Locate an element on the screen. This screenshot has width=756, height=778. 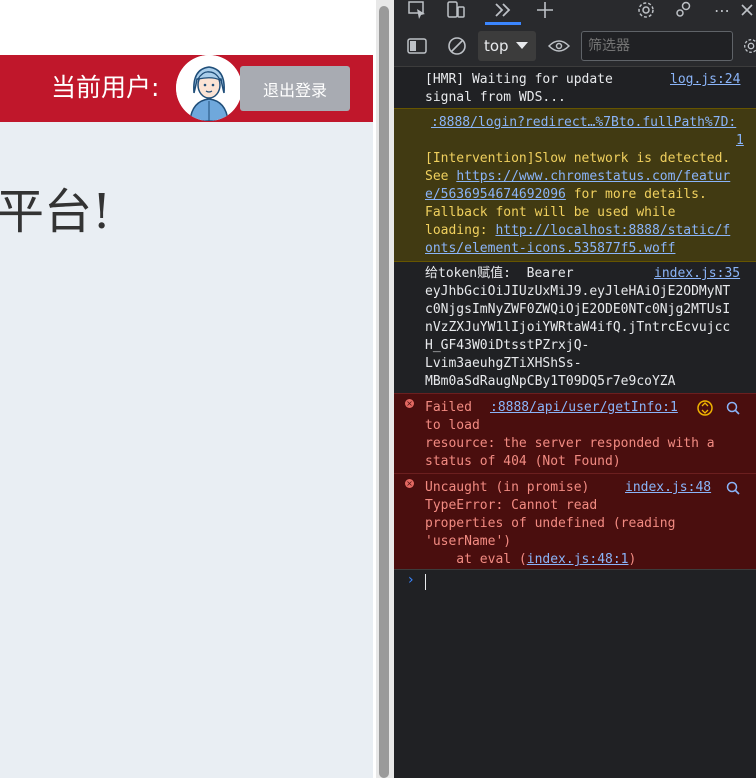
console-divider is located at coordinates (575, 569).